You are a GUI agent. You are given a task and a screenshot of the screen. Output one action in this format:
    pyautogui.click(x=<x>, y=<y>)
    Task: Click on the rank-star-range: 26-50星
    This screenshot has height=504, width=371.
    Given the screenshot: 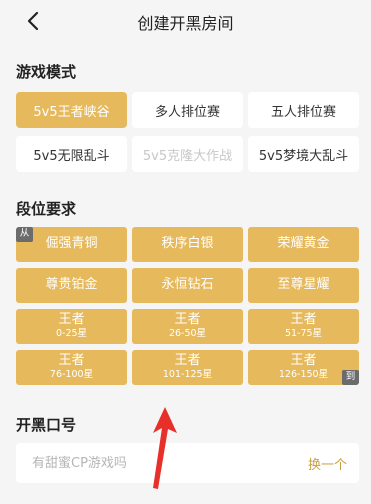 What is the action you would take?
    pyautogui.click(x=187, y=333)
    